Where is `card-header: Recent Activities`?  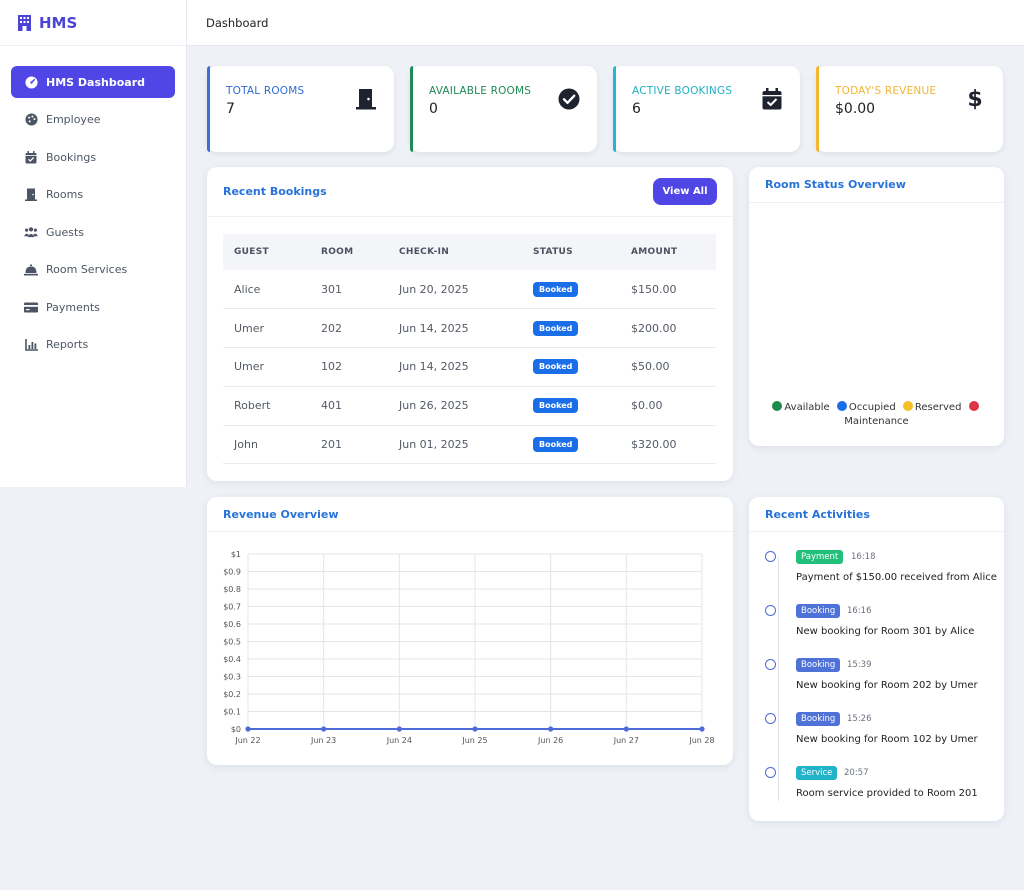
card-header: Recent Activities is located at coordinates (876, 514).